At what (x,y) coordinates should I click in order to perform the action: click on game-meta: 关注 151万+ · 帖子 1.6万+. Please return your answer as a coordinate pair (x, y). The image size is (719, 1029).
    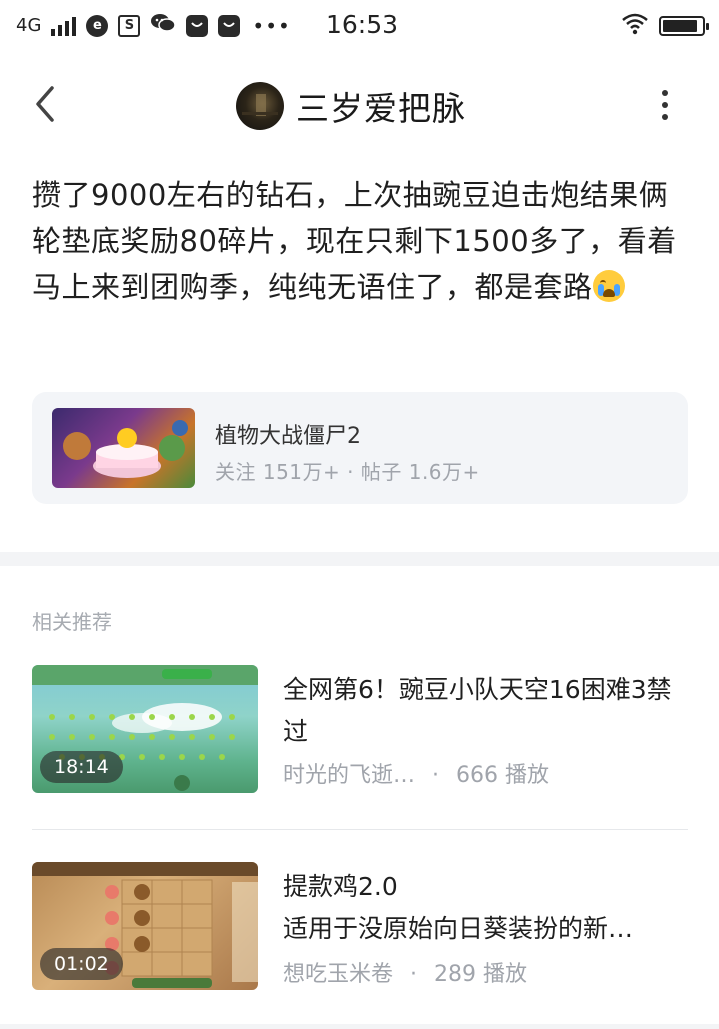
    Looking at the image, I should click on (347, 472).